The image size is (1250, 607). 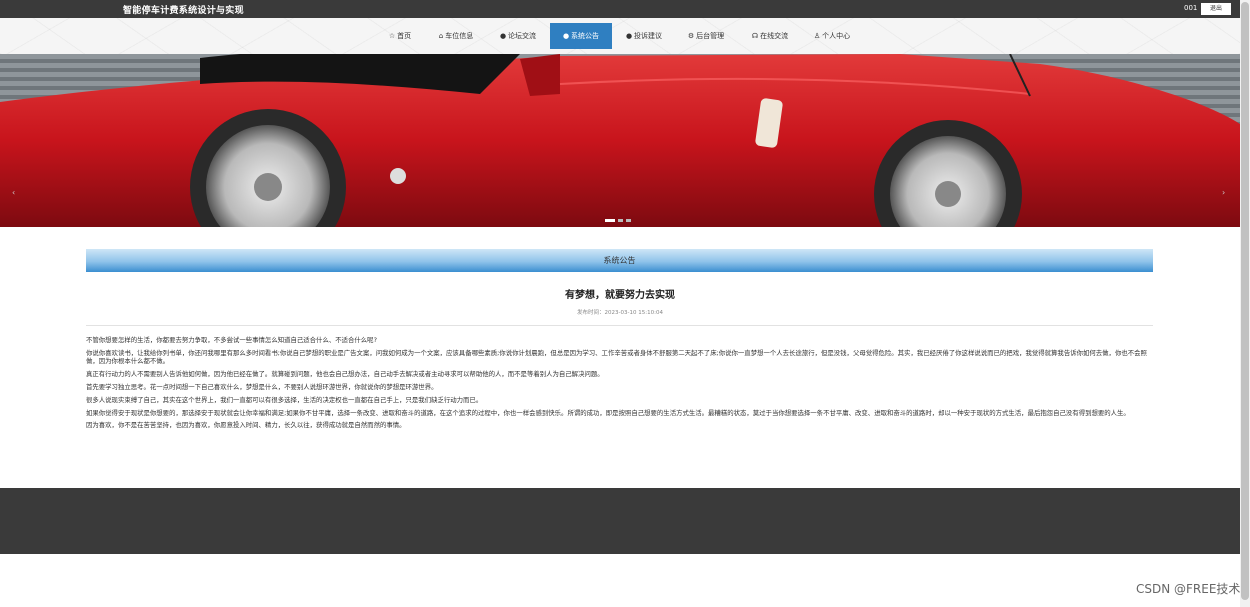 I want to click on nav-item-complaints: ● 投诉建议, so click(x=644, y=36).